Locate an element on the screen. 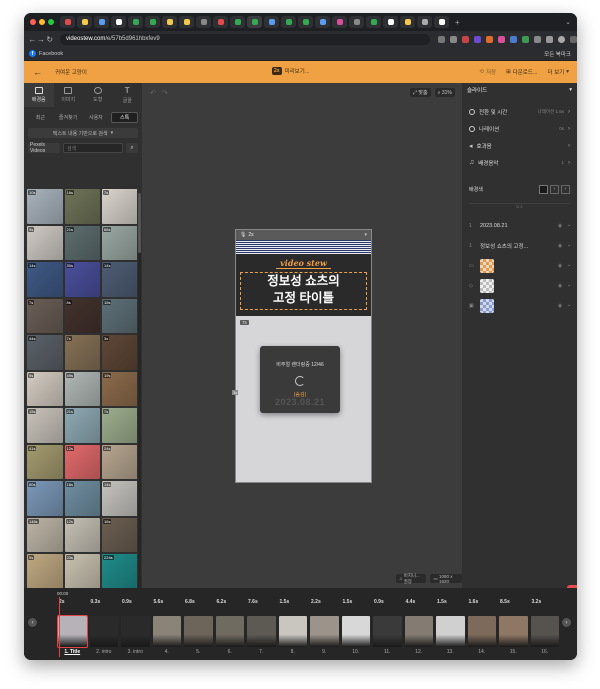 This screenshot has height=689, width=600. bgm-row: ♫ 배경음악 1 › is located at coordinates (519, 162).